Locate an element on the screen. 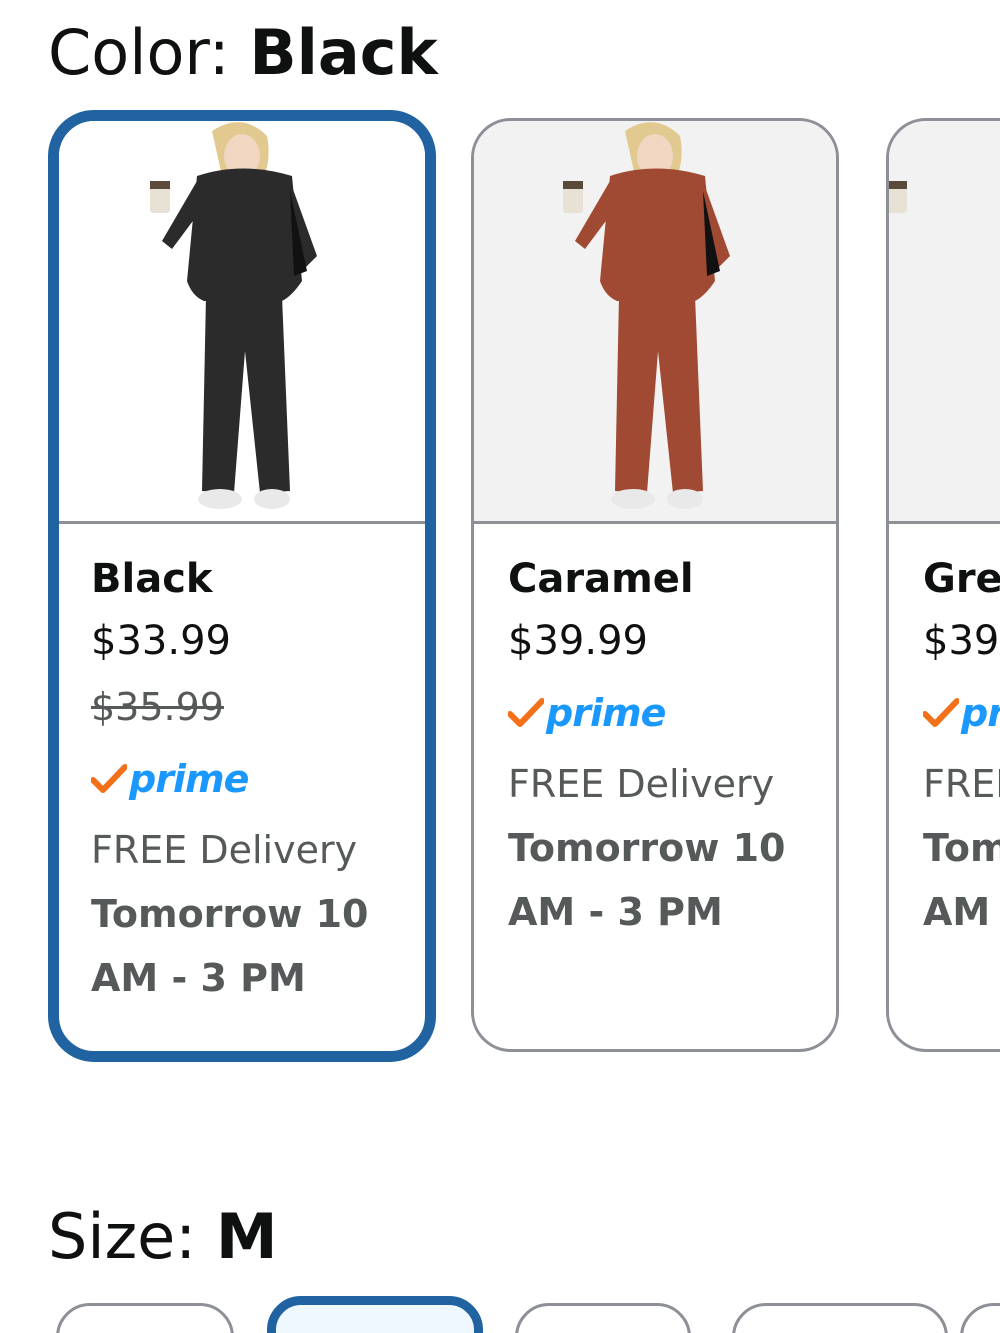 The width and height of the screenshot is (1000, 1333). option-name: Black is located at coordinates (152, 579).